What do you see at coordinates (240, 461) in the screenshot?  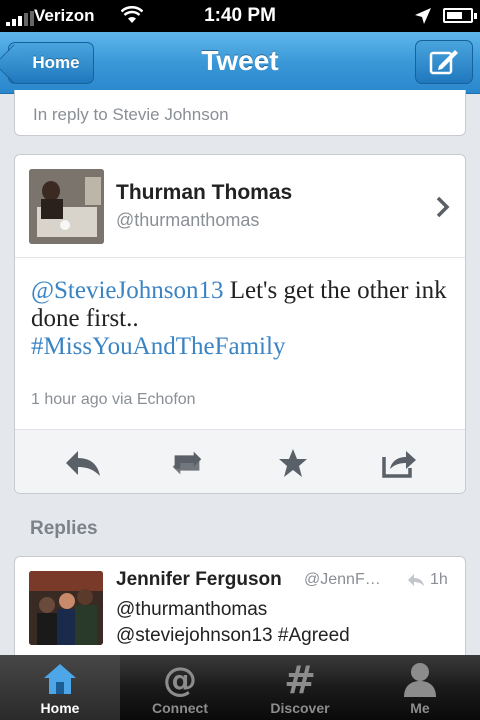 I see `tweet-actions-bar` at bounding box center [240, 461].